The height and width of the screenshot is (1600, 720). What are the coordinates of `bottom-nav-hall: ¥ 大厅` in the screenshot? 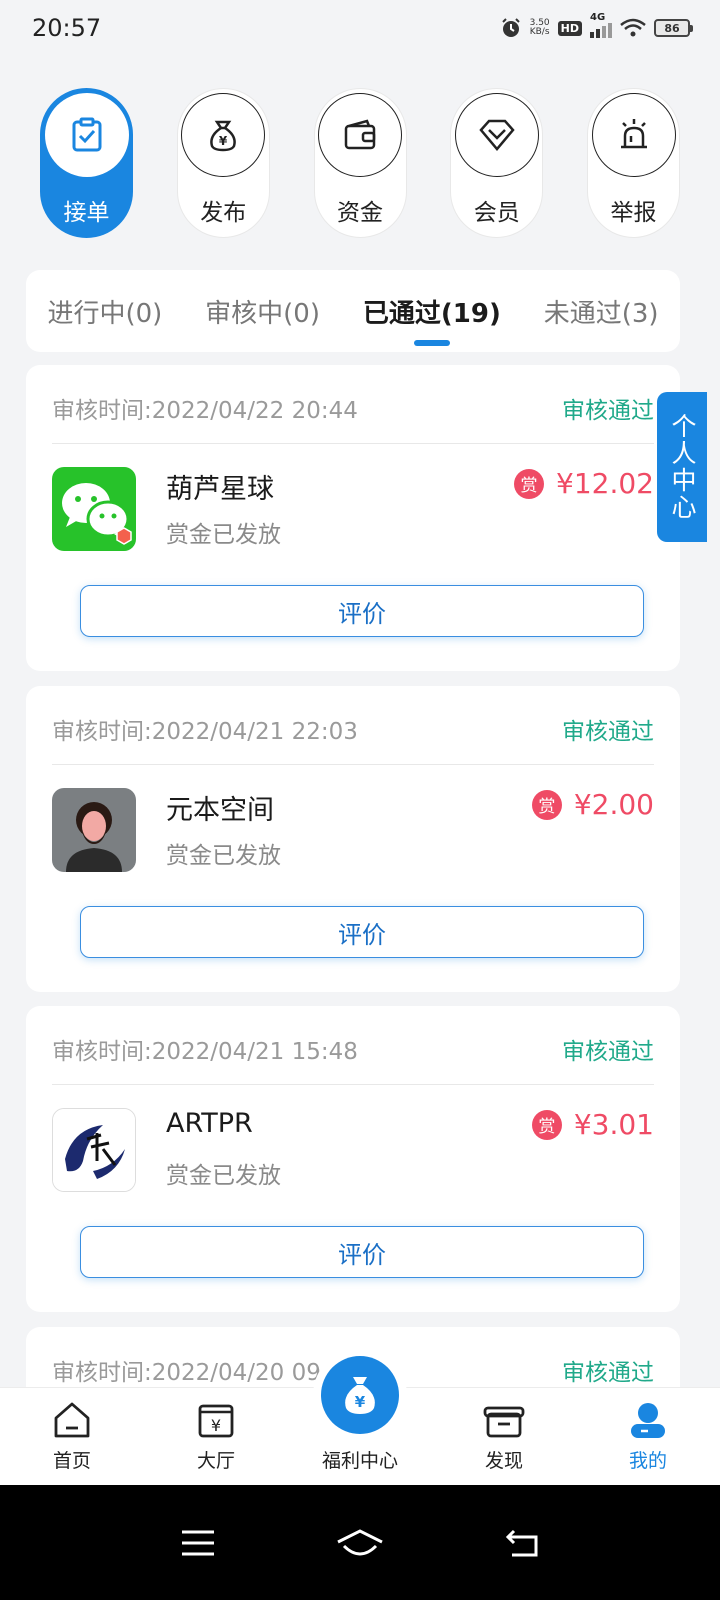 It's located at (216, 1436).